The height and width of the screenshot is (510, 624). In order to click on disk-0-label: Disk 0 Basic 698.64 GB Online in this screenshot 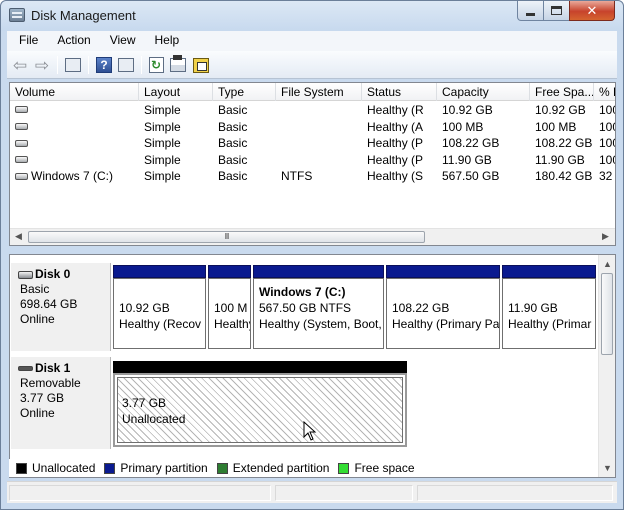, I will do `click(61, 307)`.